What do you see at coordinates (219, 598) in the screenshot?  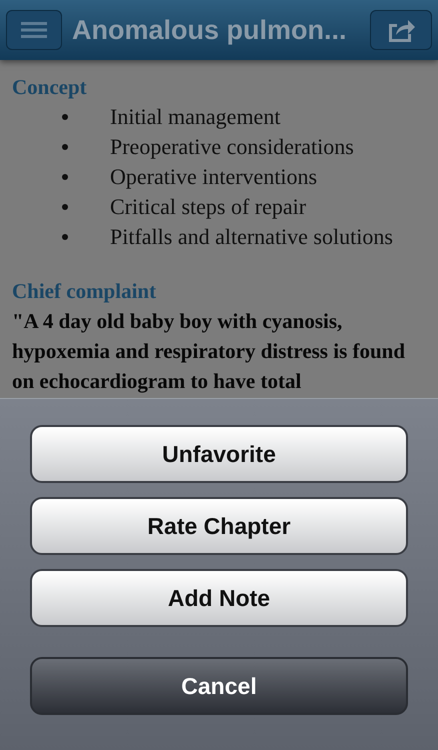 I see `action-button: Add Note` at bounding box center [219, 598].